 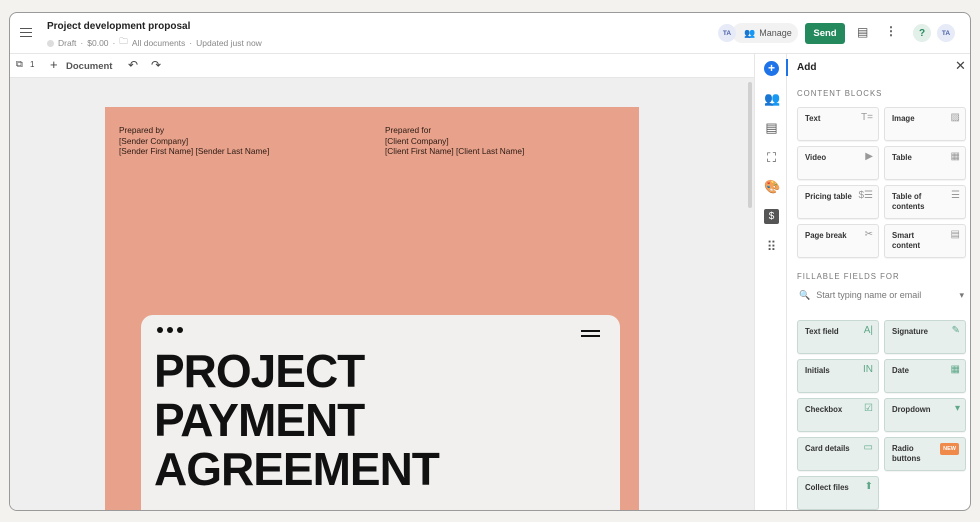 I want to click on field-date: Date ▦, so click(x=925, y=376).